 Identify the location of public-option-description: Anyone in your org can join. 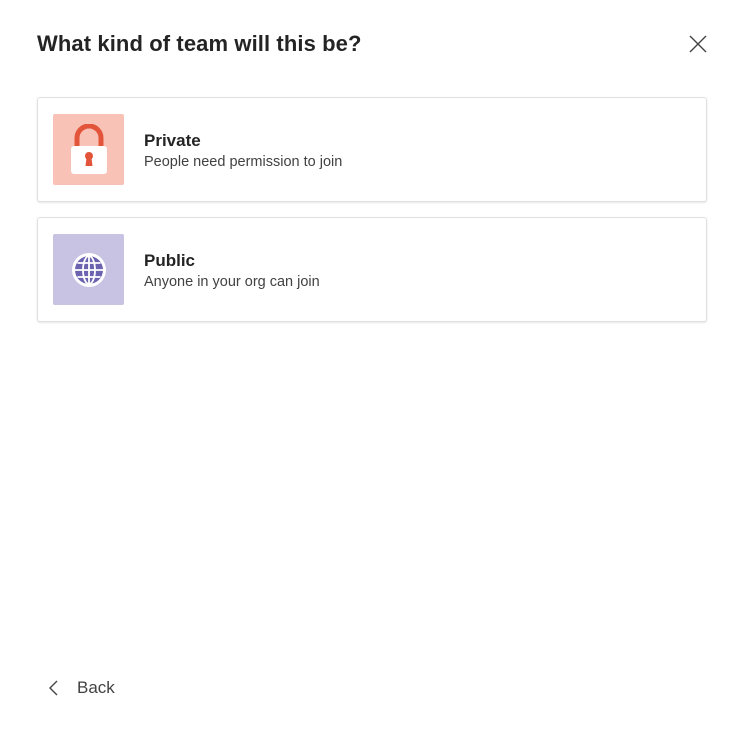
(232, 282).